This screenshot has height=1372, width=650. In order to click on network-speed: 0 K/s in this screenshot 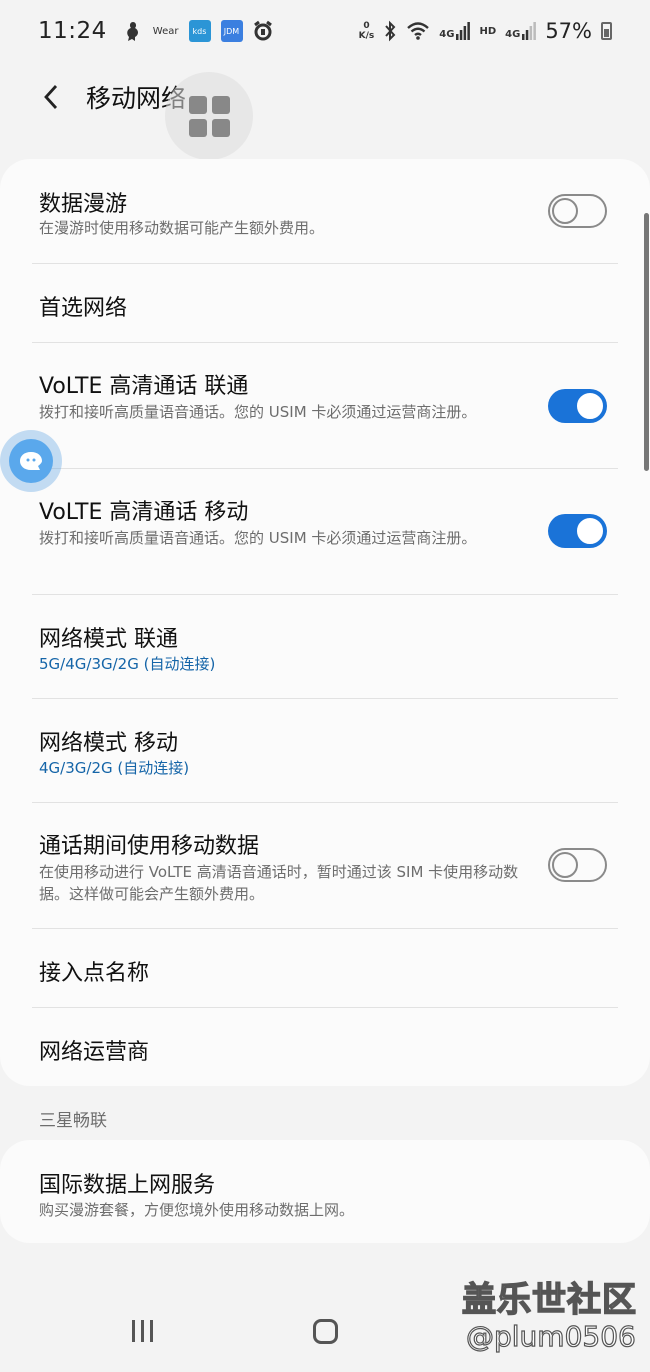, I will do `click(366, 31)`.